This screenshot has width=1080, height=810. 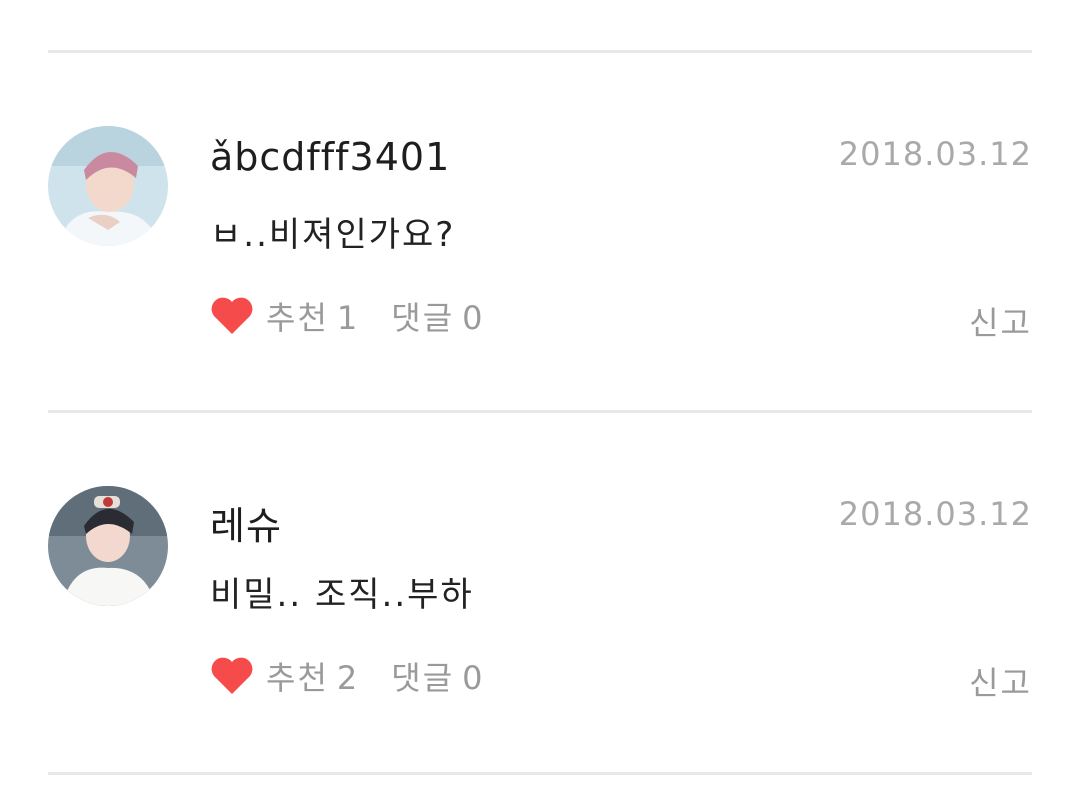 I want to click on username: ǎbcdfff3401, so click(x=330, y=157).